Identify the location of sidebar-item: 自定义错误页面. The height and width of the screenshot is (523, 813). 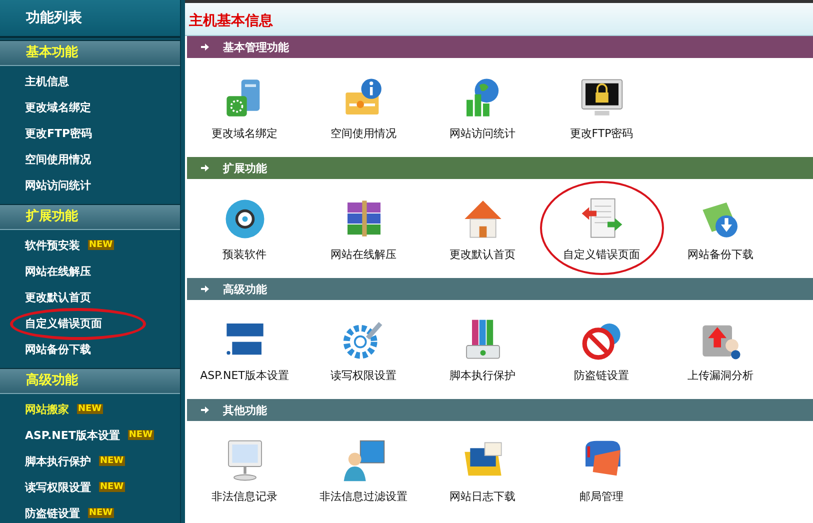
(63, 323).